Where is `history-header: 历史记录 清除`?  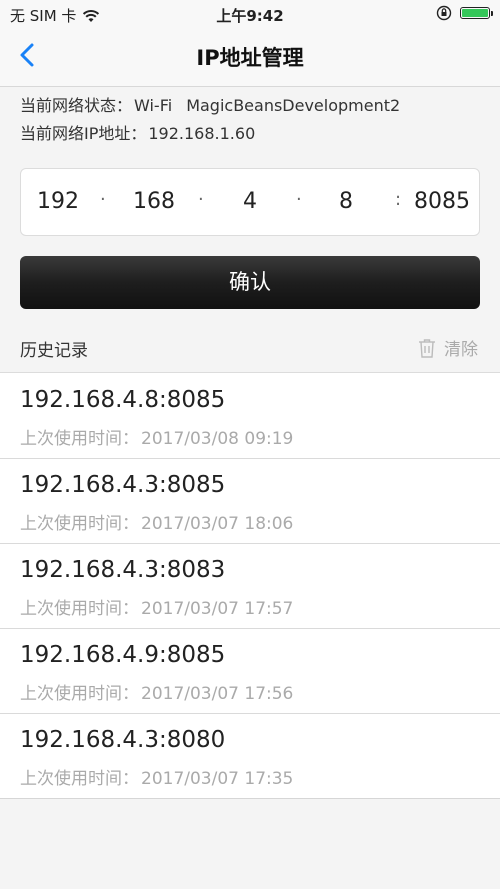 history-header: 历史记录 清除 is located at coordinates (250, 347).